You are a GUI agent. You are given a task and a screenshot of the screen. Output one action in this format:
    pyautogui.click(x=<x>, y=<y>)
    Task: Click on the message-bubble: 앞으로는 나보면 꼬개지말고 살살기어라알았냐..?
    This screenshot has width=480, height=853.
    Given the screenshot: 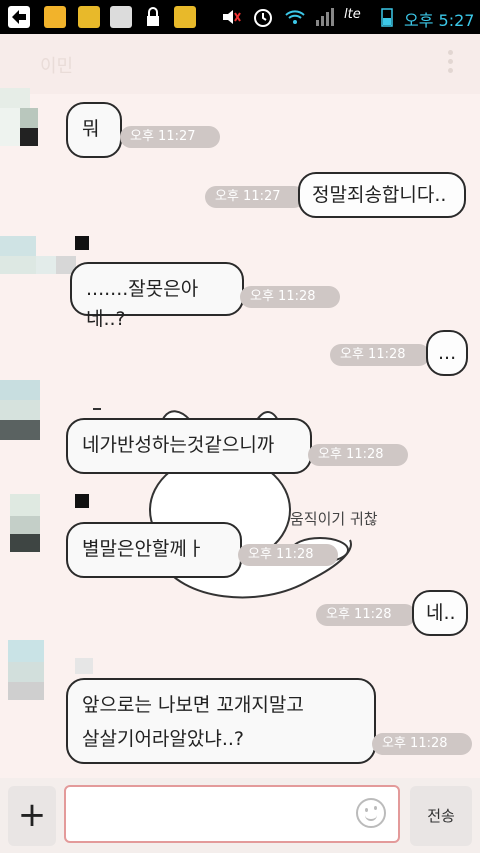 What is the action you would take?
    pyautogui.click(x=221, y=721)
    